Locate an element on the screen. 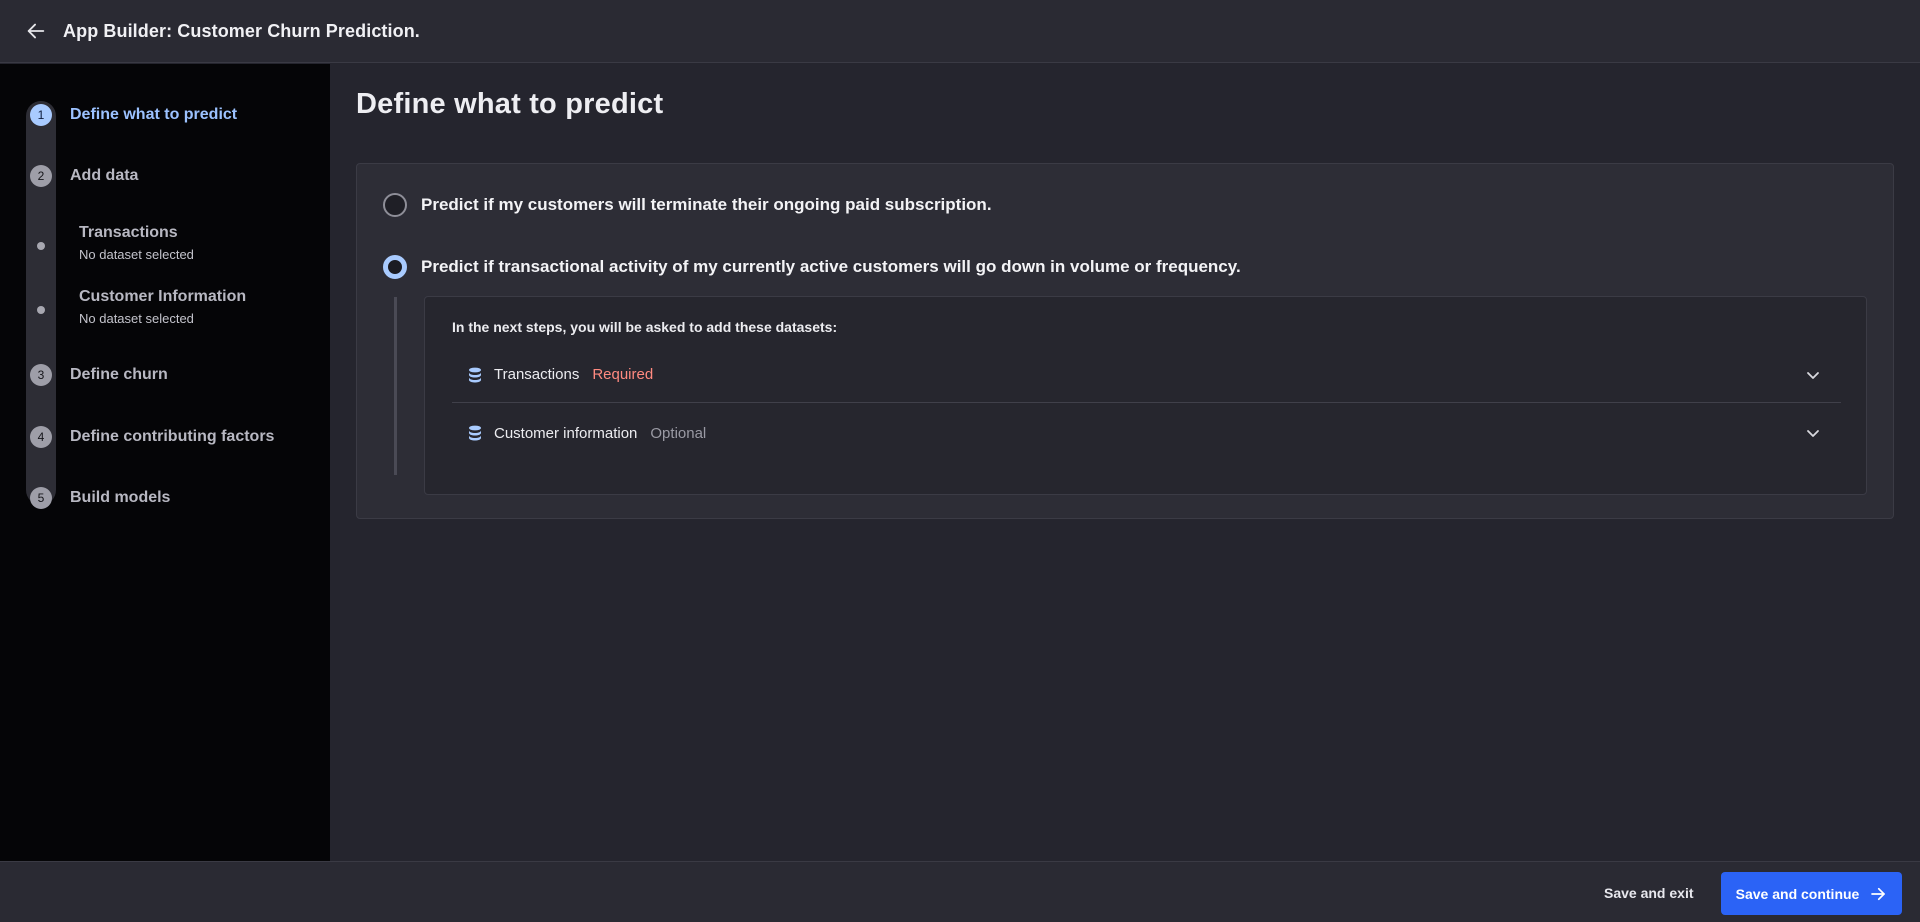 The image size is (1920, 922). dataset-name: Transactions is located at coordinates (537, 374).